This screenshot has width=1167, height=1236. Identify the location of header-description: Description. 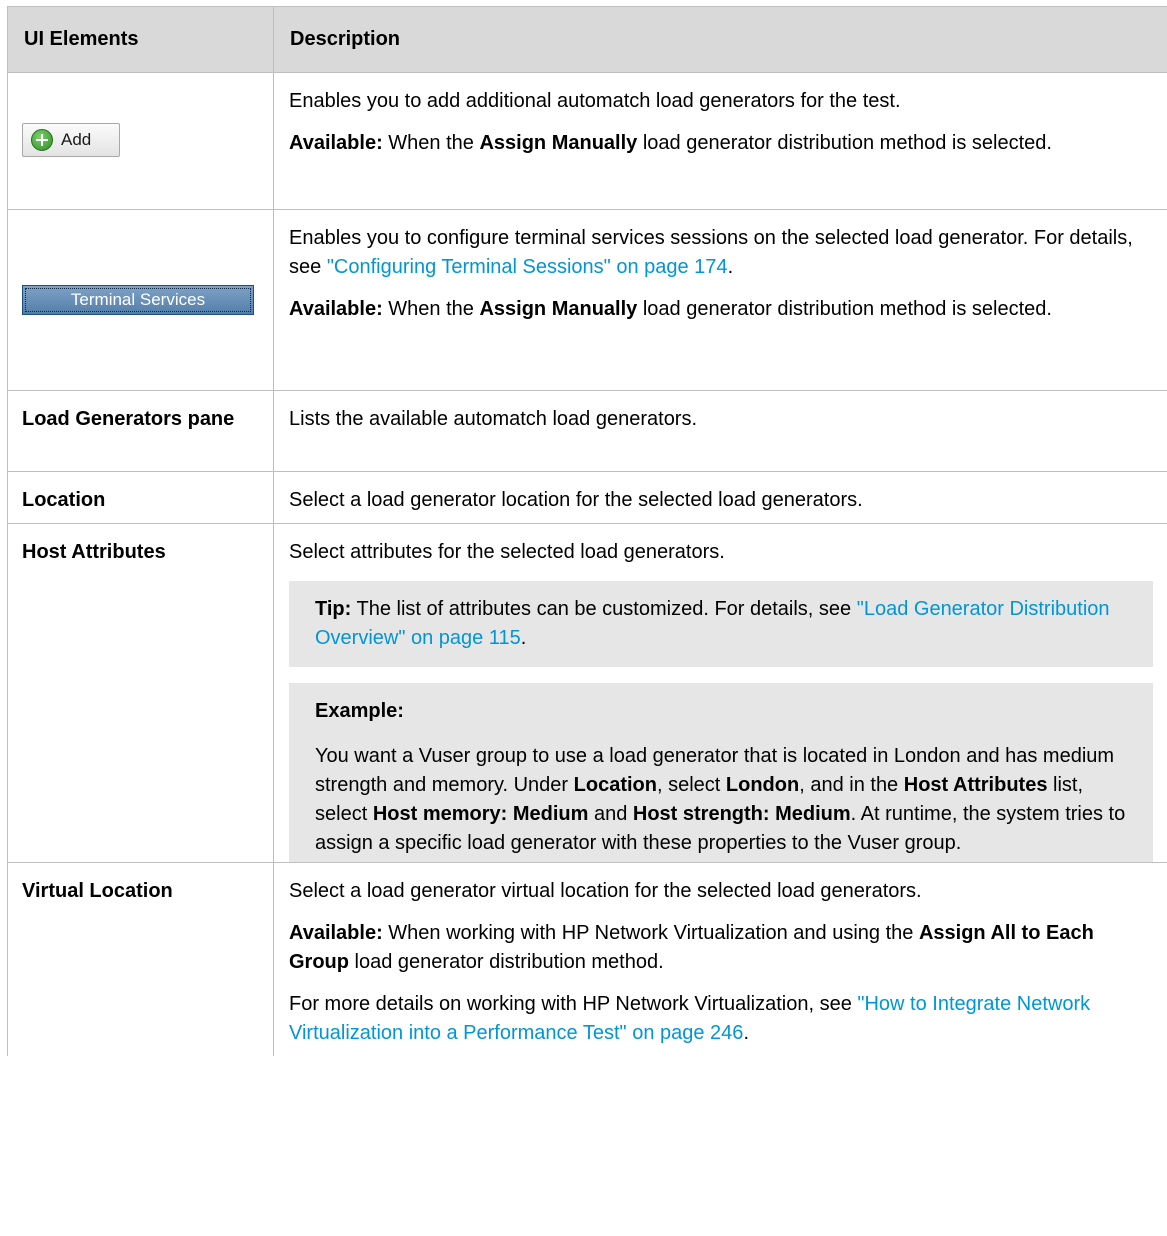
(720, 39).